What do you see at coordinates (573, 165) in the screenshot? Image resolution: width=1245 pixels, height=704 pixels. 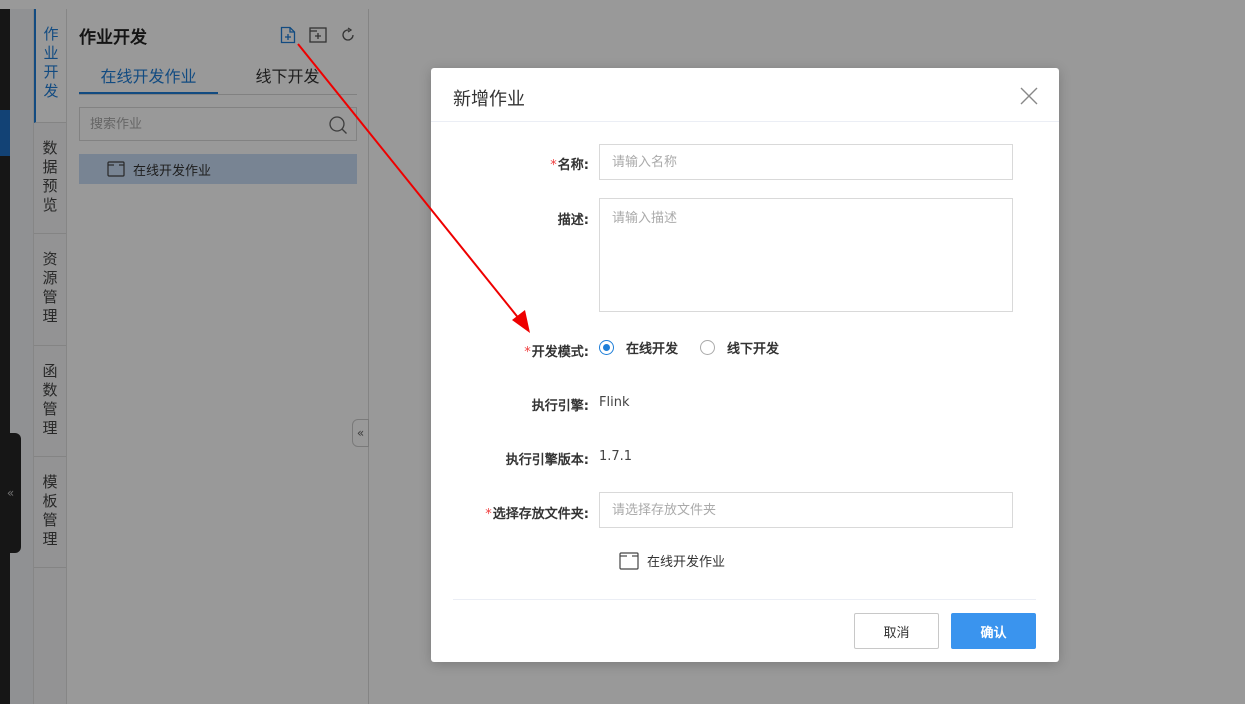 I see `name-label-text: 名称:` at bounding box center [573, 165].